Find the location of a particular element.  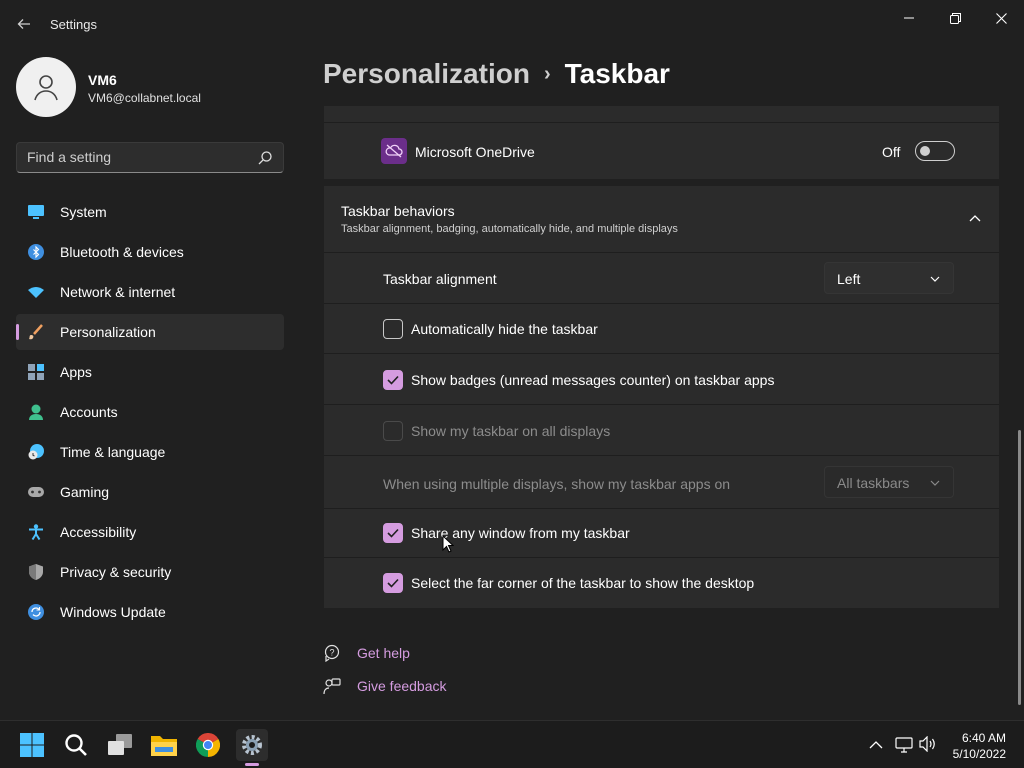

get-help-label: Get help is located at coordinates (383, 653).